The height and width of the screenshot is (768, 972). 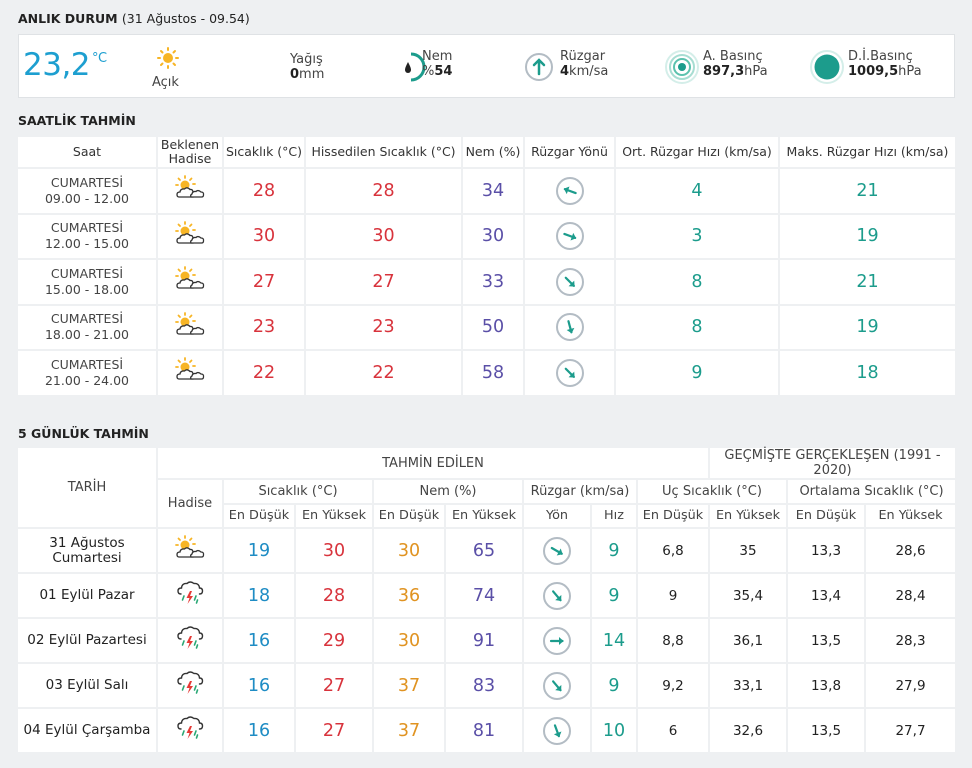 What do you see at coordinates (910, 685) in the screenshot?
I see `daily-average-max: 27,9` at bounding box center [910, 685].